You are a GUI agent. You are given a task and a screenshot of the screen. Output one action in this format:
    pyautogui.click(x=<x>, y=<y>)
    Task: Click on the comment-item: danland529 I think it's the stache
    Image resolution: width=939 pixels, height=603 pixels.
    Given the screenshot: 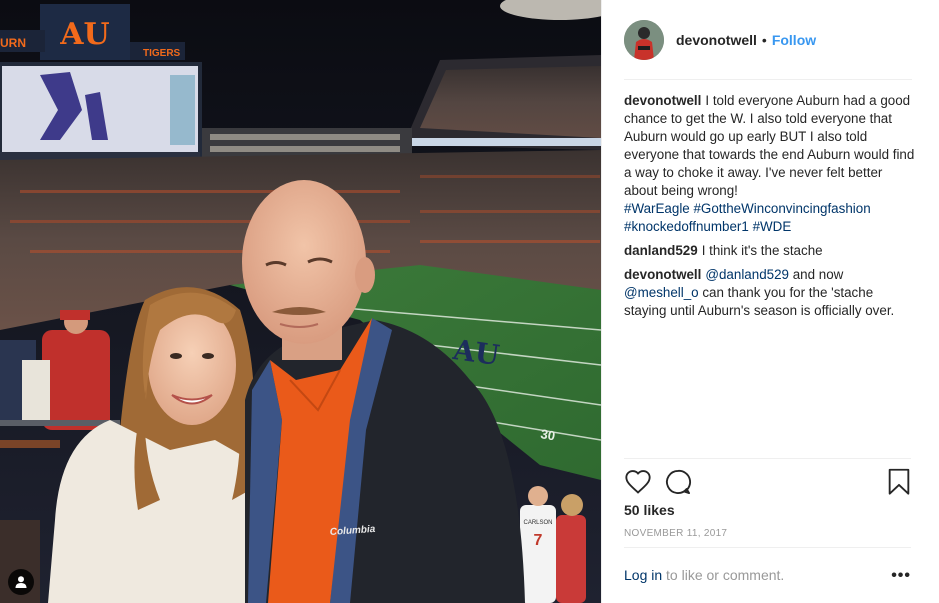 What is the action you would take?
    pyautogui.click(x=770, y=251)
    